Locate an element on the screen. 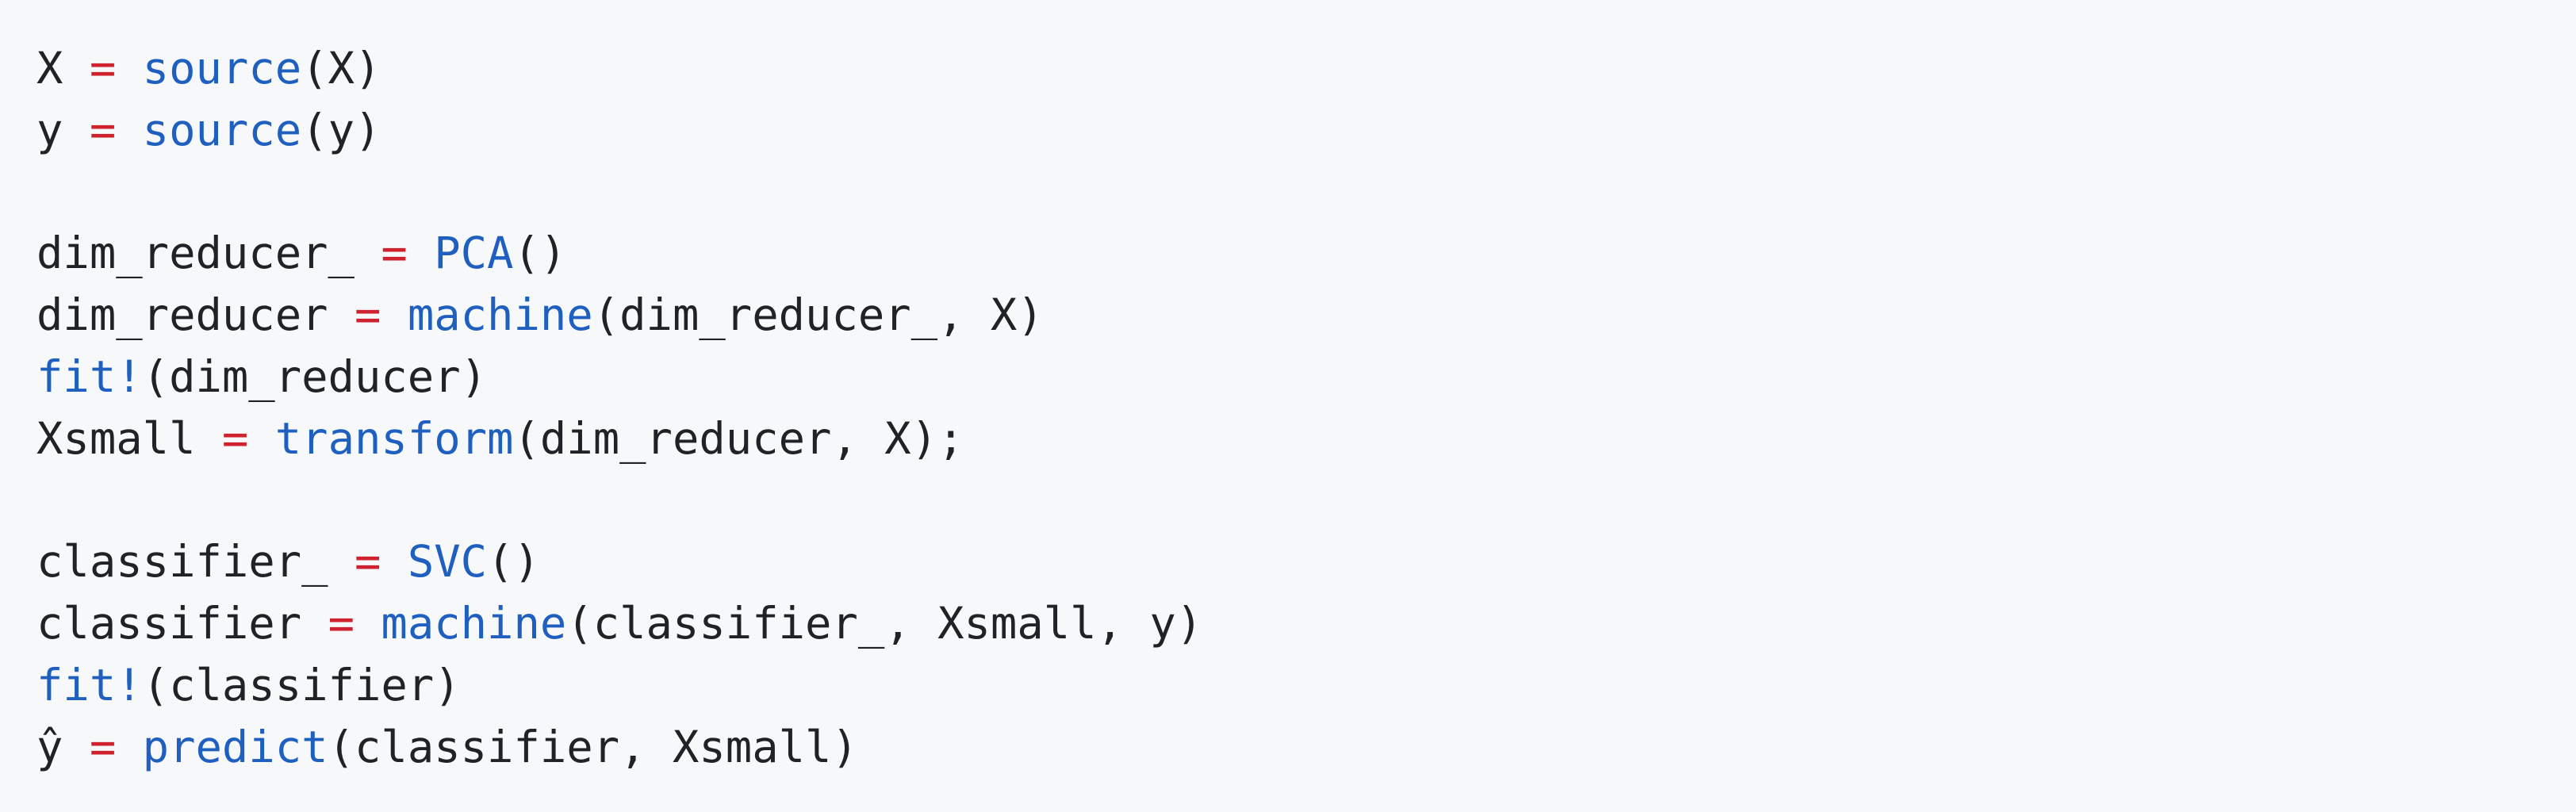 This screenshot has height=812, width=2576. code-line: X = source(X) is located at coordinates (1306, 69).